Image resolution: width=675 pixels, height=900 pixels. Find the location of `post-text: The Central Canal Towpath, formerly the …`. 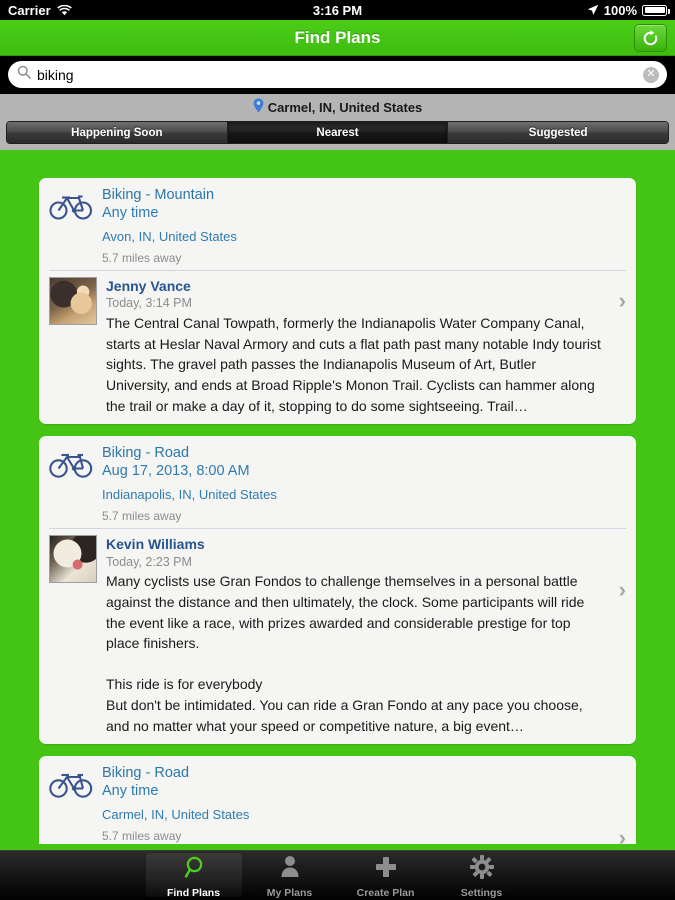

post-text: The Central Canal Towpath, formerly the … is located at coordinates (355, 364).